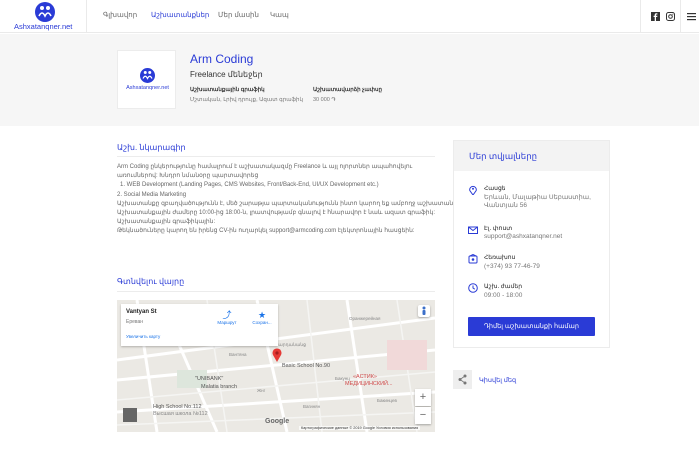  Describe the element at coordinates (503, 156) in the screenshot. I see `sidebar-title: Մեր տվյալները` at that location.